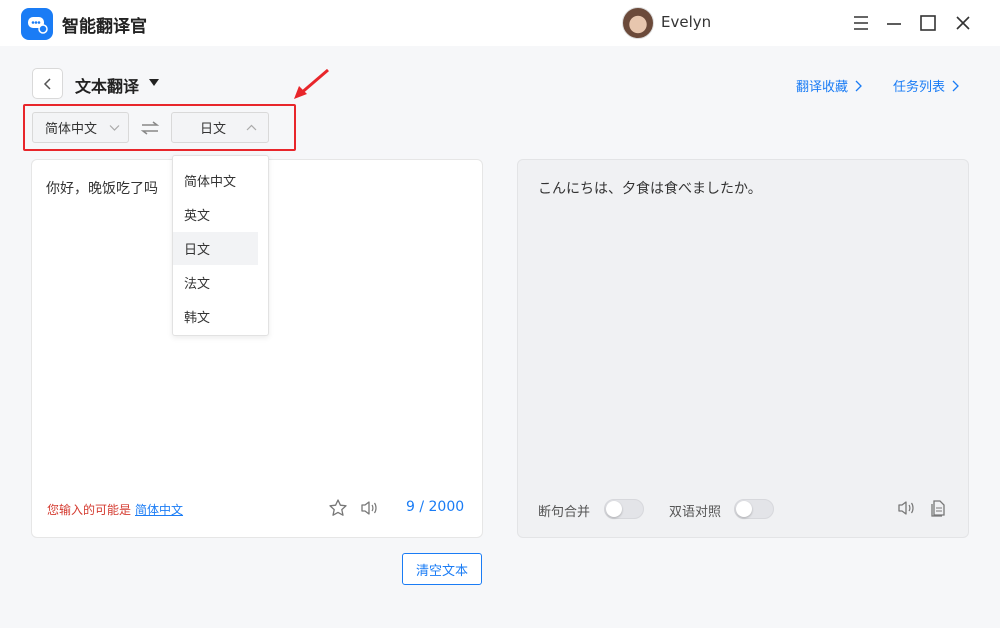  I want to click on char-counter: 9 / 2000, so click(435, 507).